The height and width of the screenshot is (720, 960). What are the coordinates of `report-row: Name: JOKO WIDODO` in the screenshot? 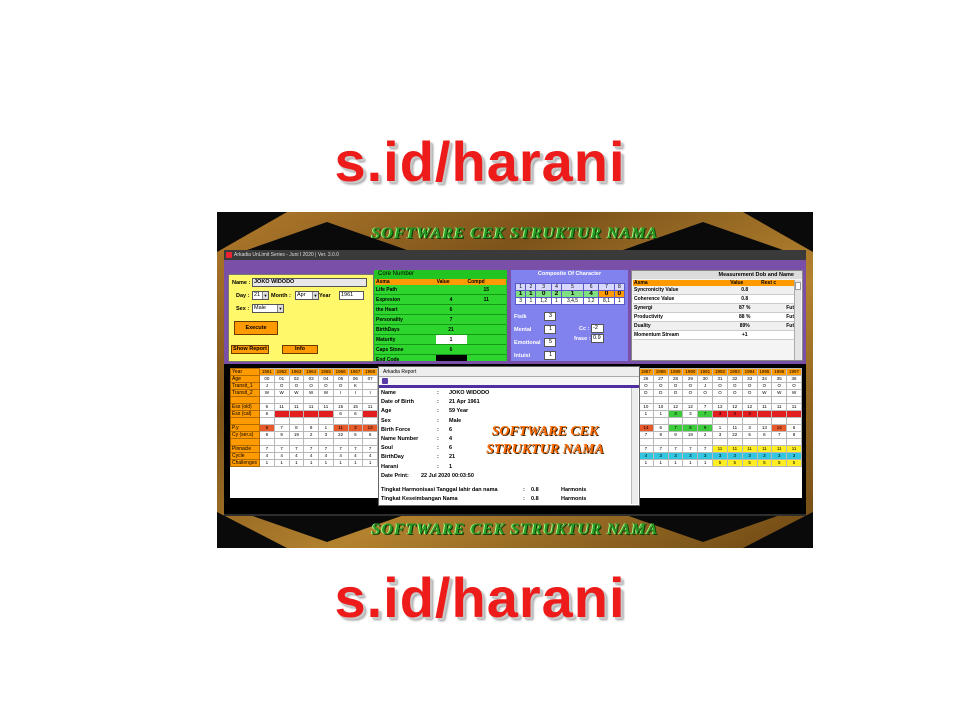 It's located at (435, 393).